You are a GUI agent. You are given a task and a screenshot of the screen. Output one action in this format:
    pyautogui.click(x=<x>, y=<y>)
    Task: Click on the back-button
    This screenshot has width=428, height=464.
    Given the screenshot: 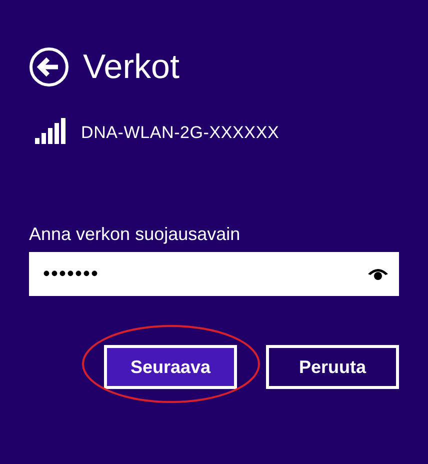 What is the action you would take?
    pyautogui.click(x=49, y=67)
    